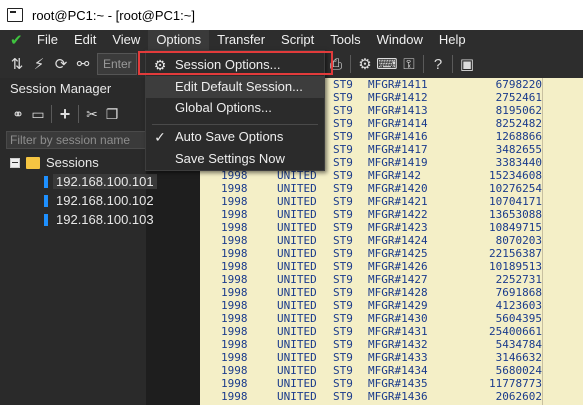  Describe the element at coordinates (241, 40) in the screenshot. I see `menu-transfer: Transfer` at that location.